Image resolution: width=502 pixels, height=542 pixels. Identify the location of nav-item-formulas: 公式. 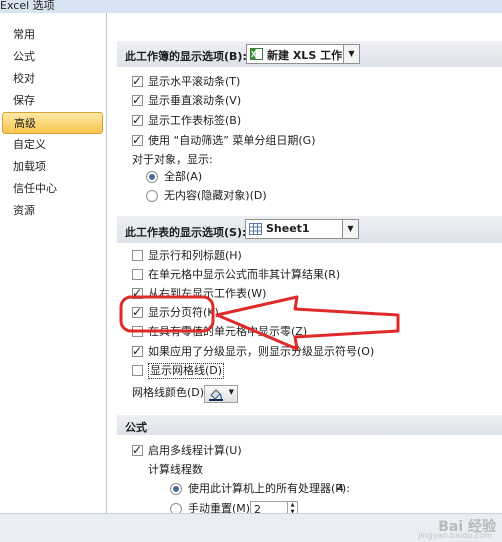
(52, 57).